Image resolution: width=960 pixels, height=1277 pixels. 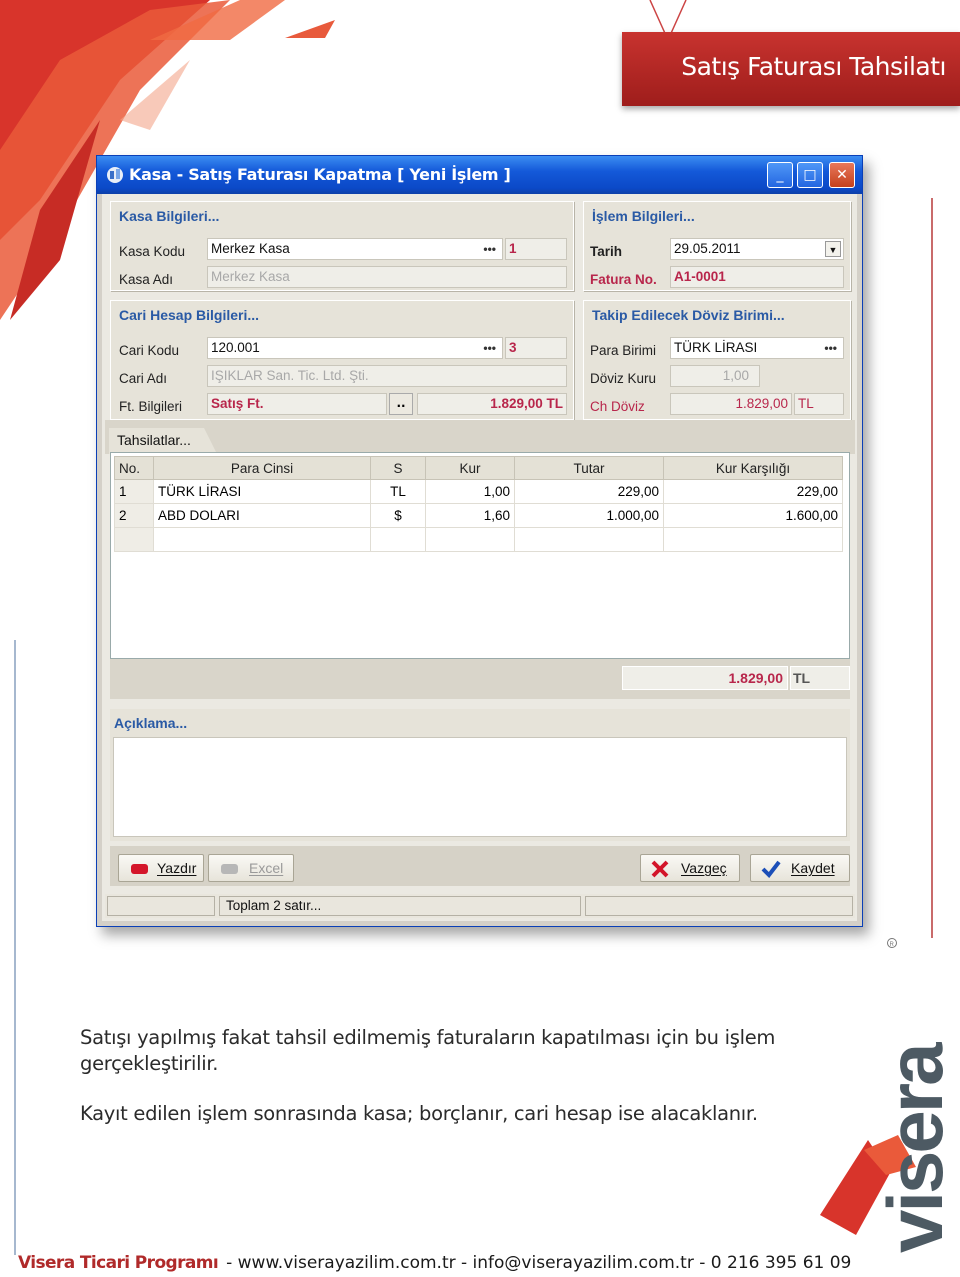 I want to click on ch-doviz-field: 1.829,00, so click(x=731, y=404).